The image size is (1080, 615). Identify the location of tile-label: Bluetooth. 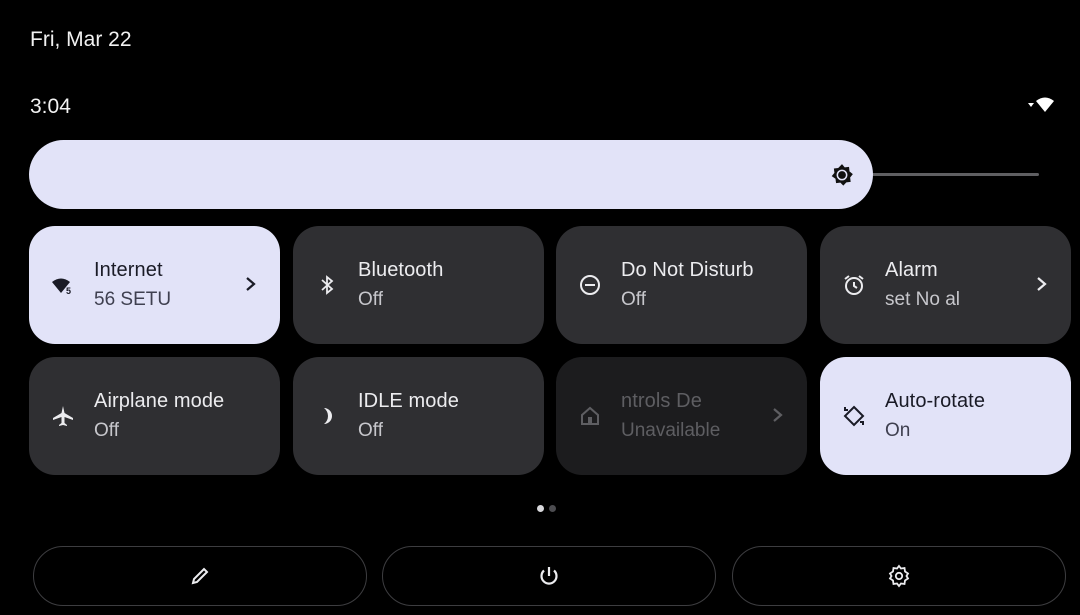
(401, 270).